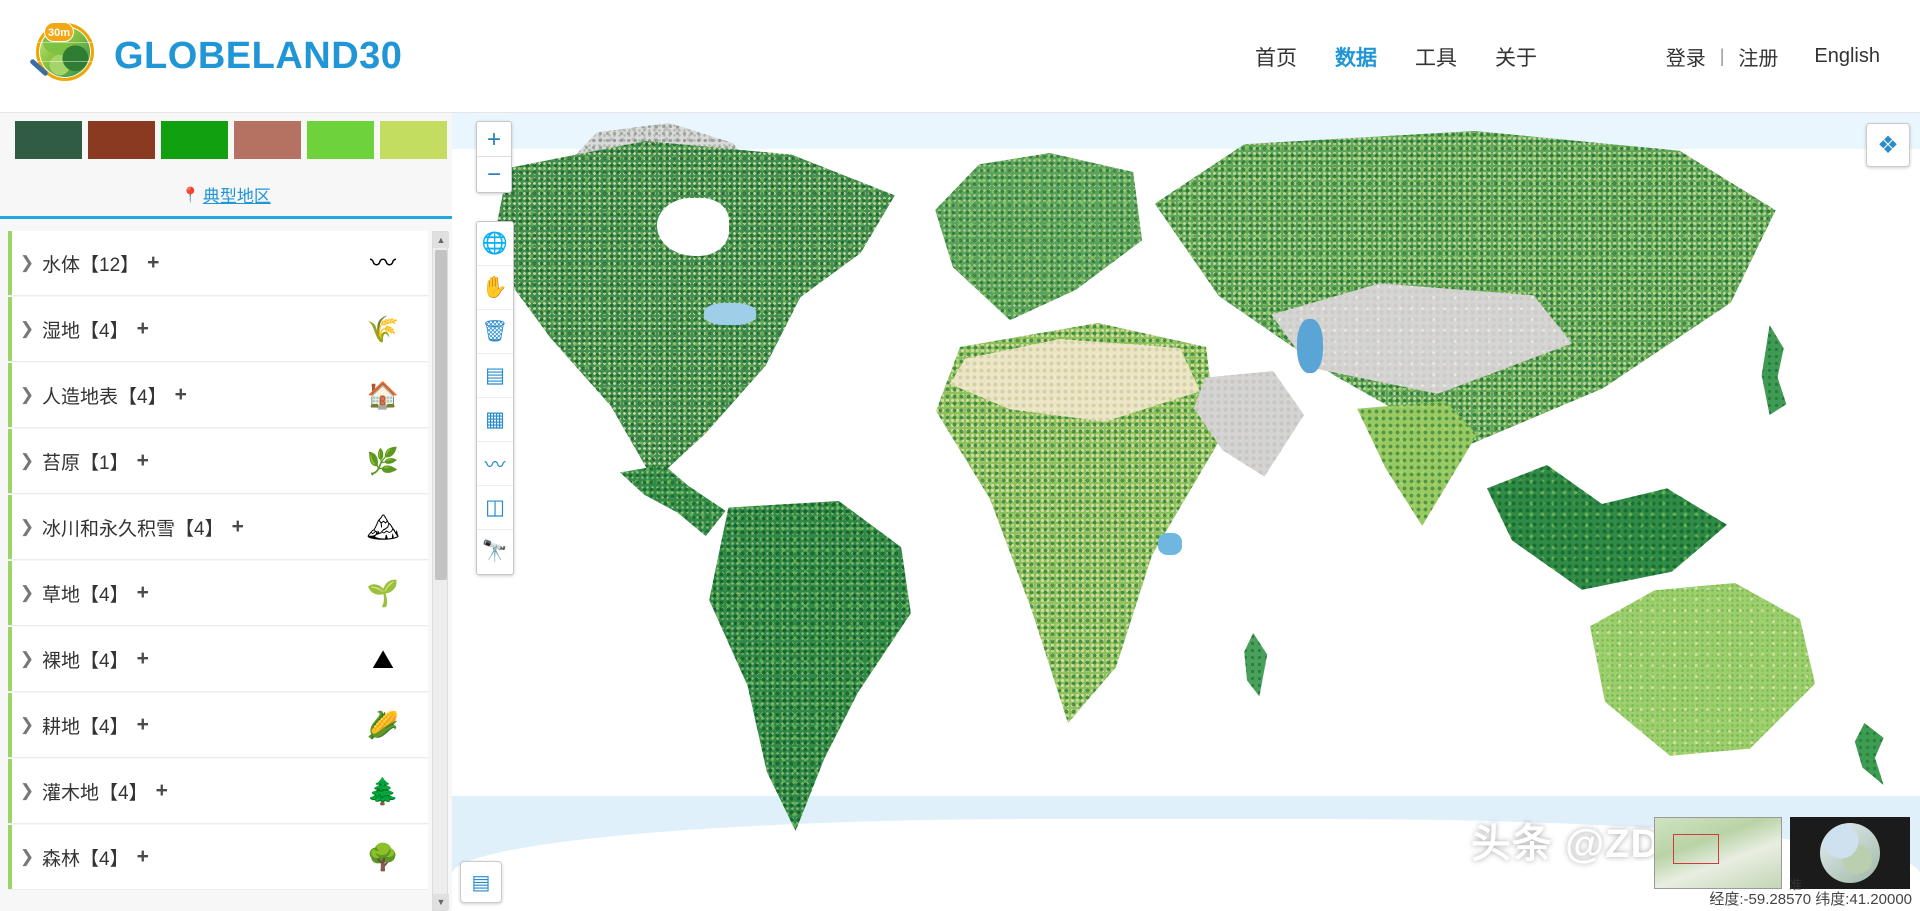  Describe the element at coordinates (383, 857) in the screenshot. I see `category-thumbnail-icon: 🌳` at that location.